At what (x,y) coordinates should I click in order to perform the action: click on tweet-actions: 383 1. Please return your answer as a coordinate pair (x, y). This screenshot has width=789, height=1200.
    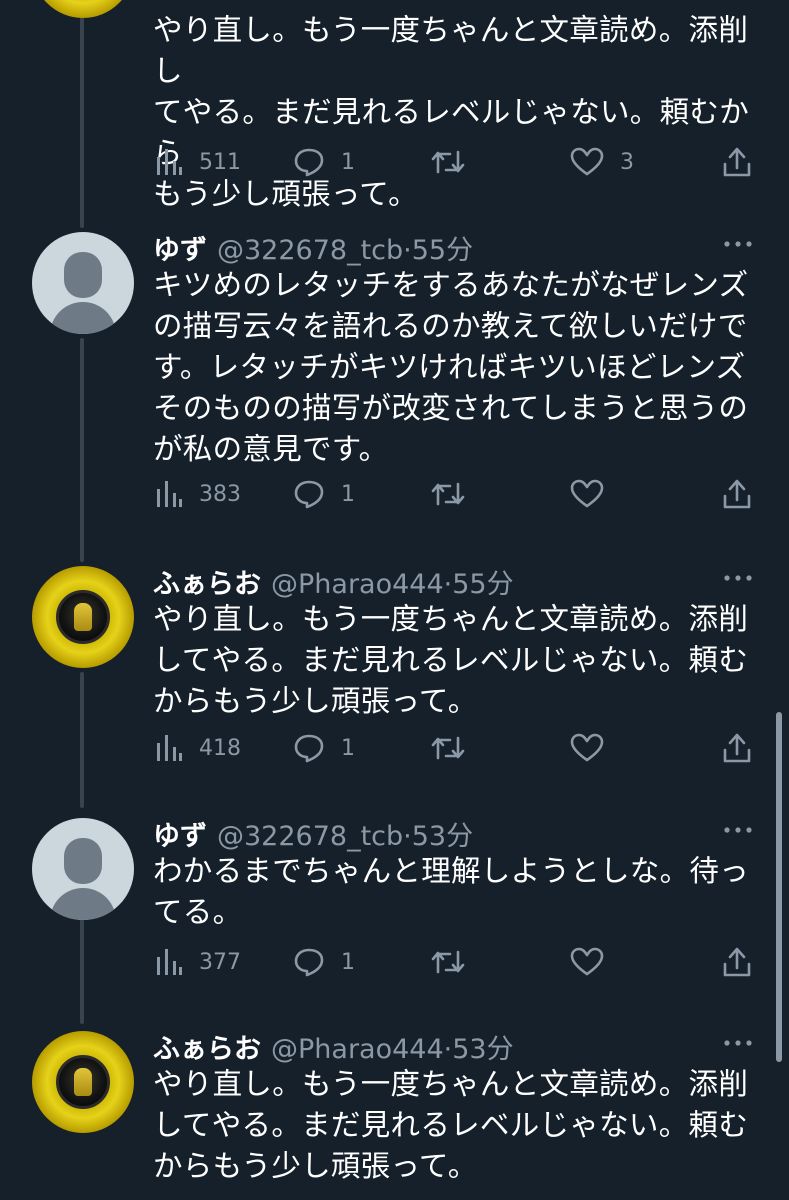
    Looking at the image, I should click on (394, 494).